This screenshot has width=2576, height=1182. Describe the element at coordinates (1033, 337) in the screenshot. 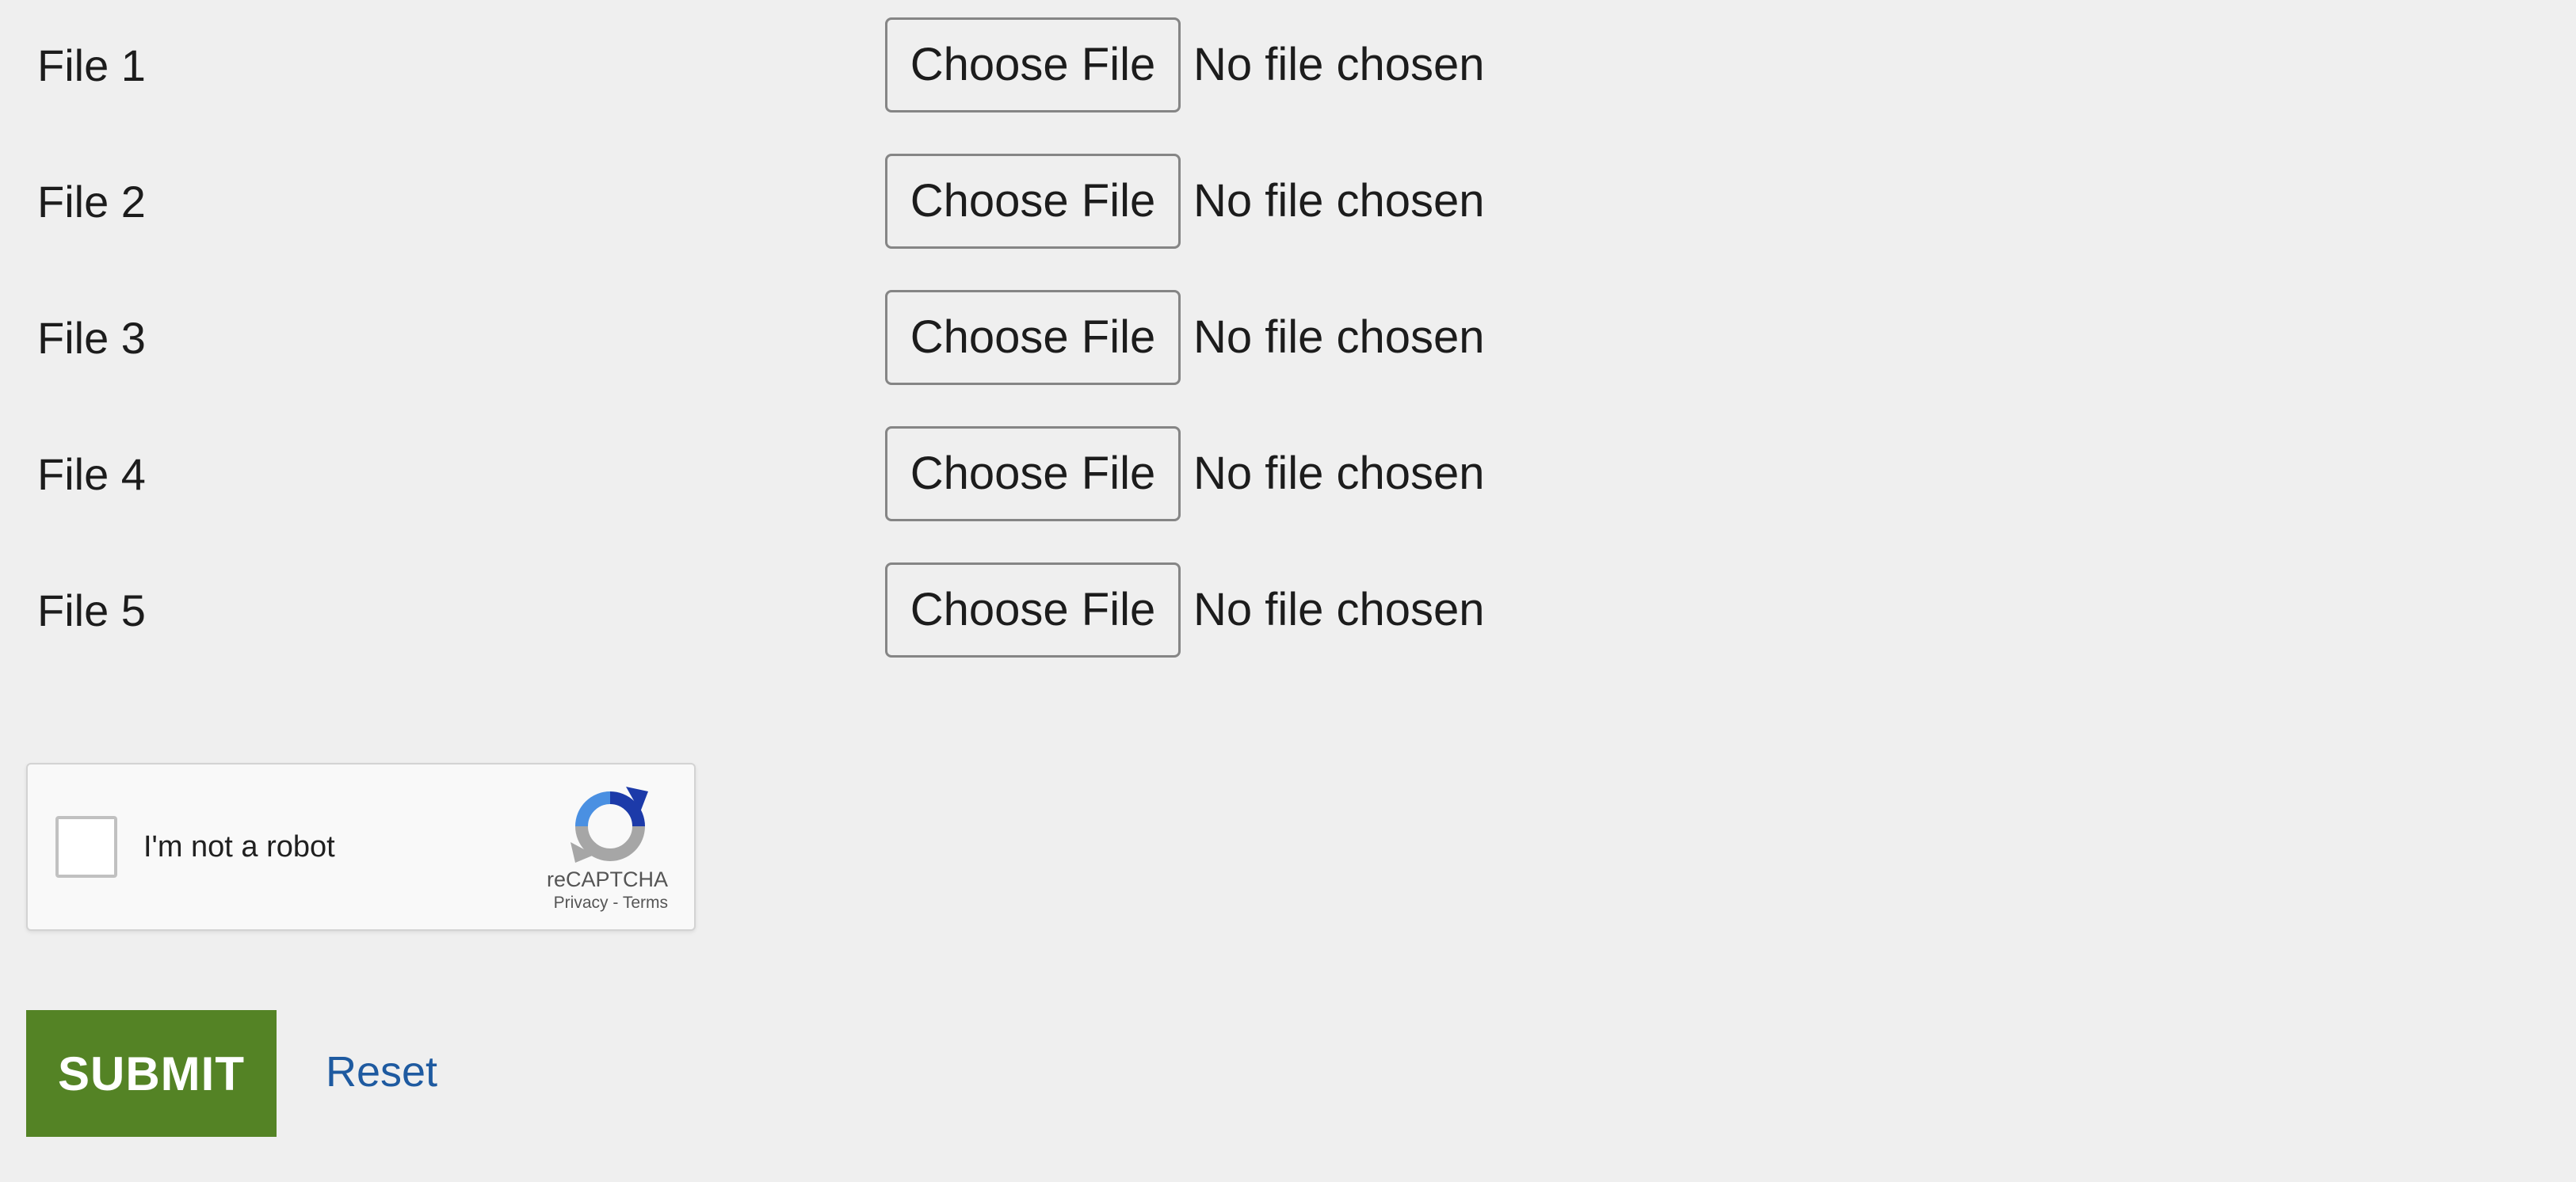

I see `choose-file-3-button: Choose File` at that location.